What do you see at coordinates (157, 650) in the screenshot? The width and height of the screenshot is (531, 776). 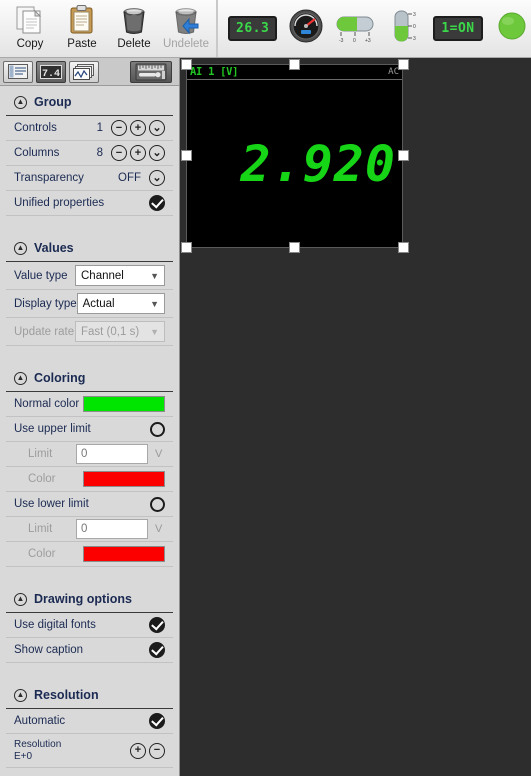 I see `show-caption-checkbox` at bounding box center [157, 650].